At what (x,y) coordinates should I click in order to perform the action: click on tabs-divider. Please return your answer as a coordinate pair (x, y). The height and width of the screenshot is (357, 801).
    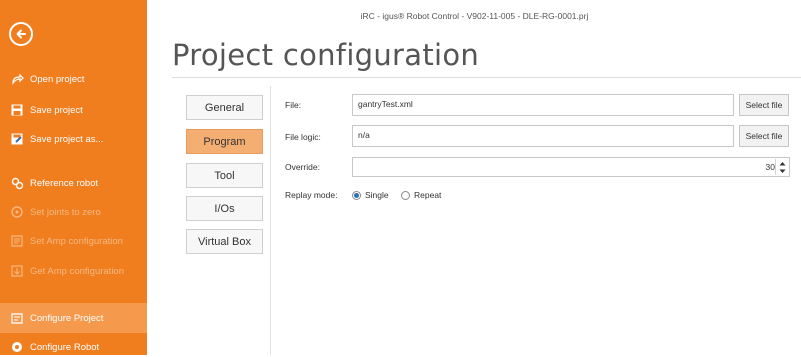
    Looking at the image, I should click on (270, 220).